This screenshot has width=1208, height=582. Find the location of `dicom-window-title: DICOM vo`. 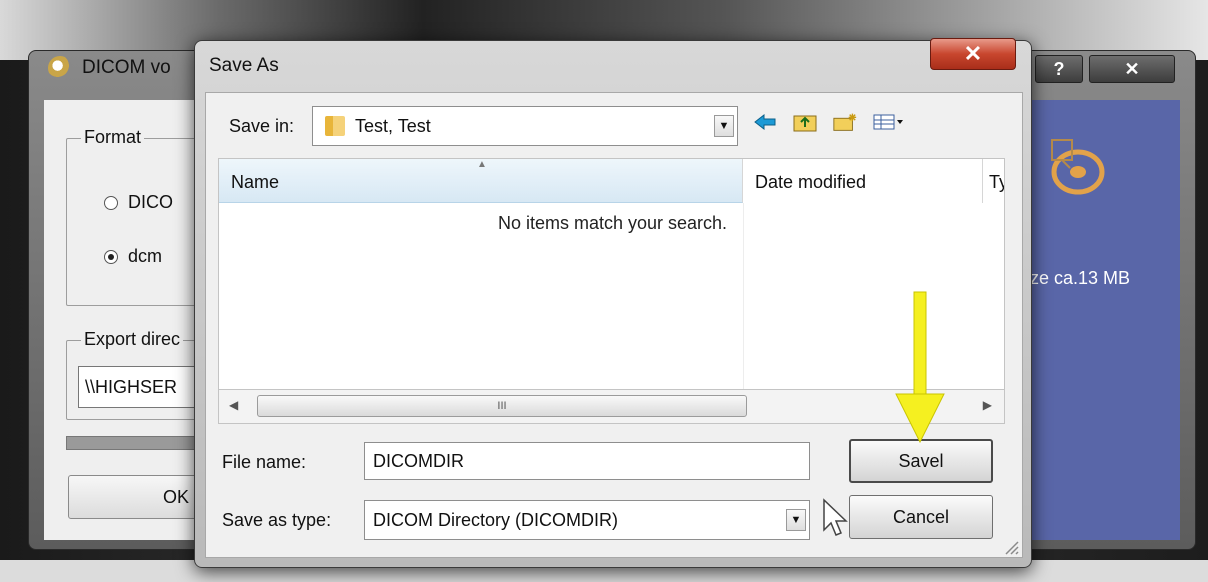

dicom-window-title: DICOM vo is located at coordinates (126, 67).